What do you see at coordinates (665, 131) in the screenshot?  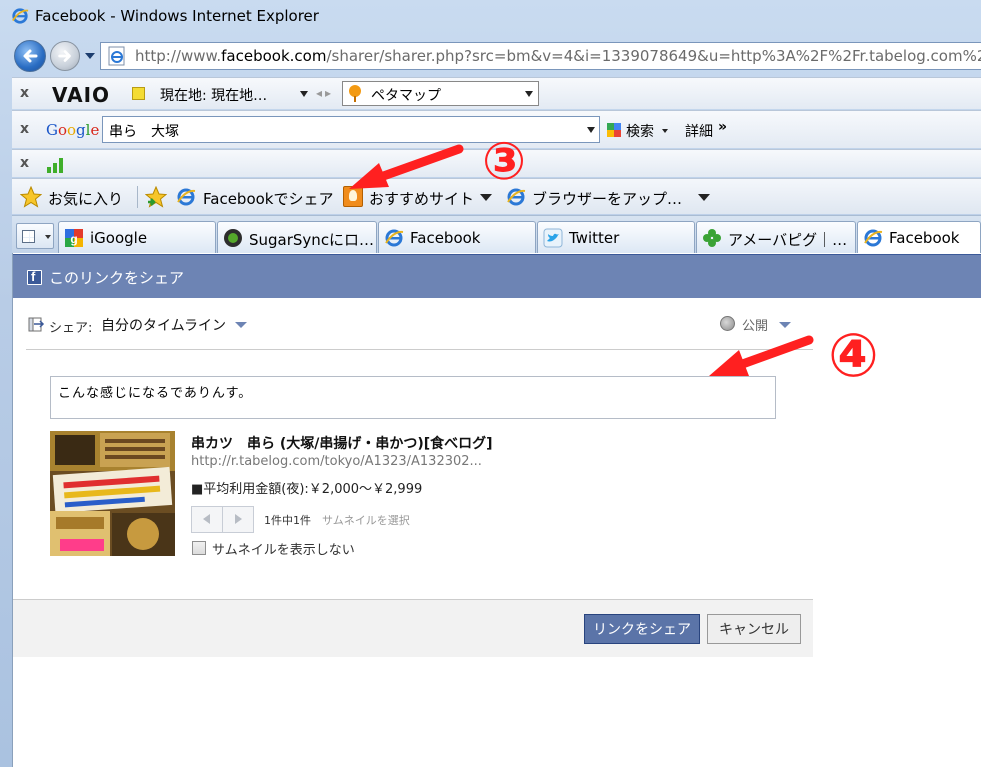 I see `search-menu-dropdown-icon` at bounding box center [665, 131].